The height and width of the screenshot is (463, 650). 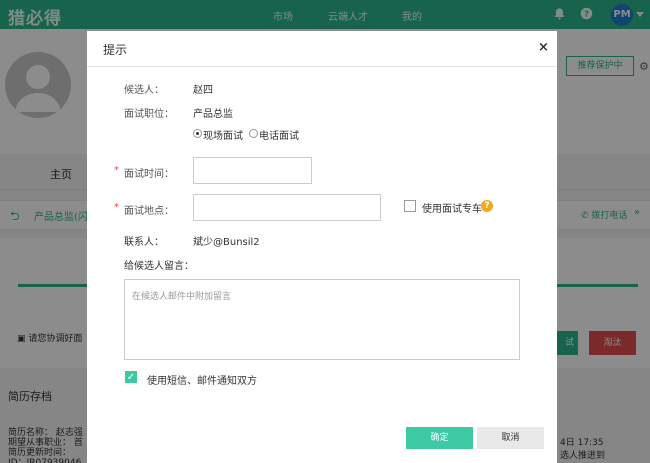 What do you see at coordinates (203, 90) in the screenshot?
I see `candidate-value: 赵四` at bounding box center [203, 90].